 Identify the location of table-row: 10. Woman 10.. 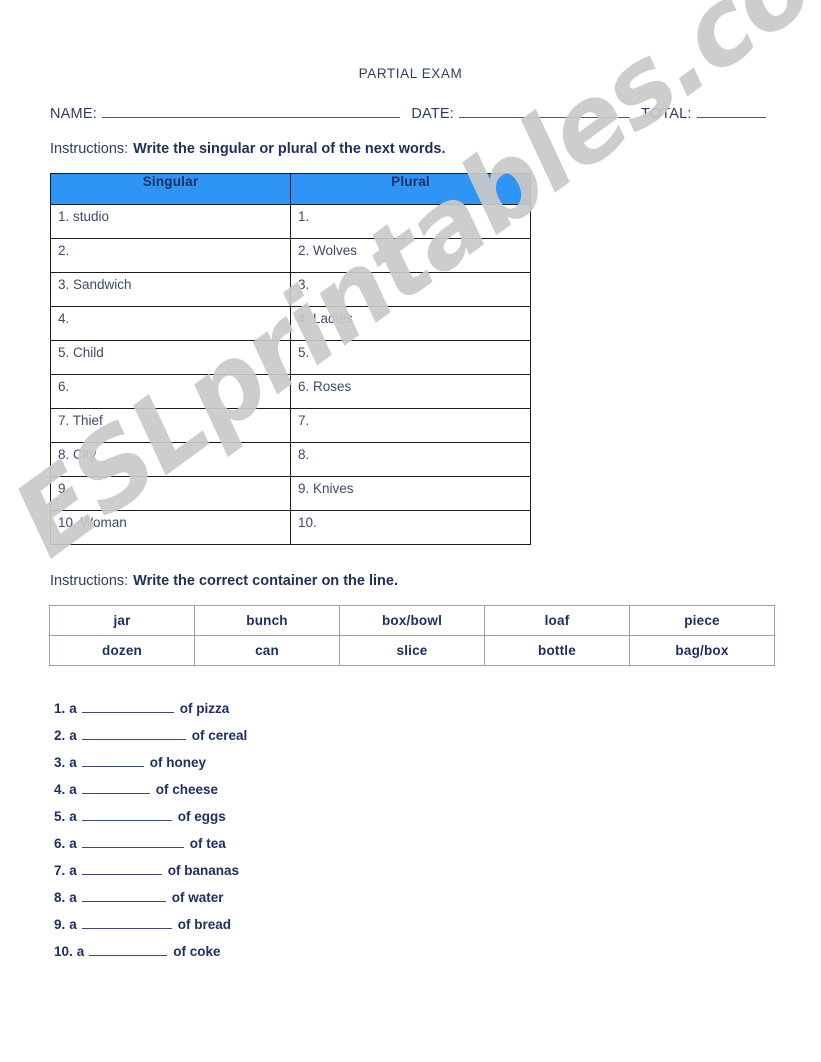
(290, 527).